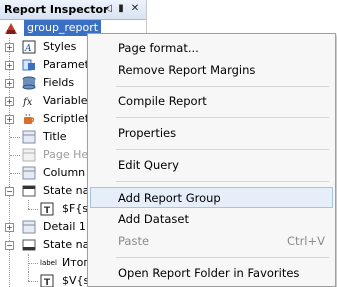  I want to click on svg-text: A, so click(28, 49).